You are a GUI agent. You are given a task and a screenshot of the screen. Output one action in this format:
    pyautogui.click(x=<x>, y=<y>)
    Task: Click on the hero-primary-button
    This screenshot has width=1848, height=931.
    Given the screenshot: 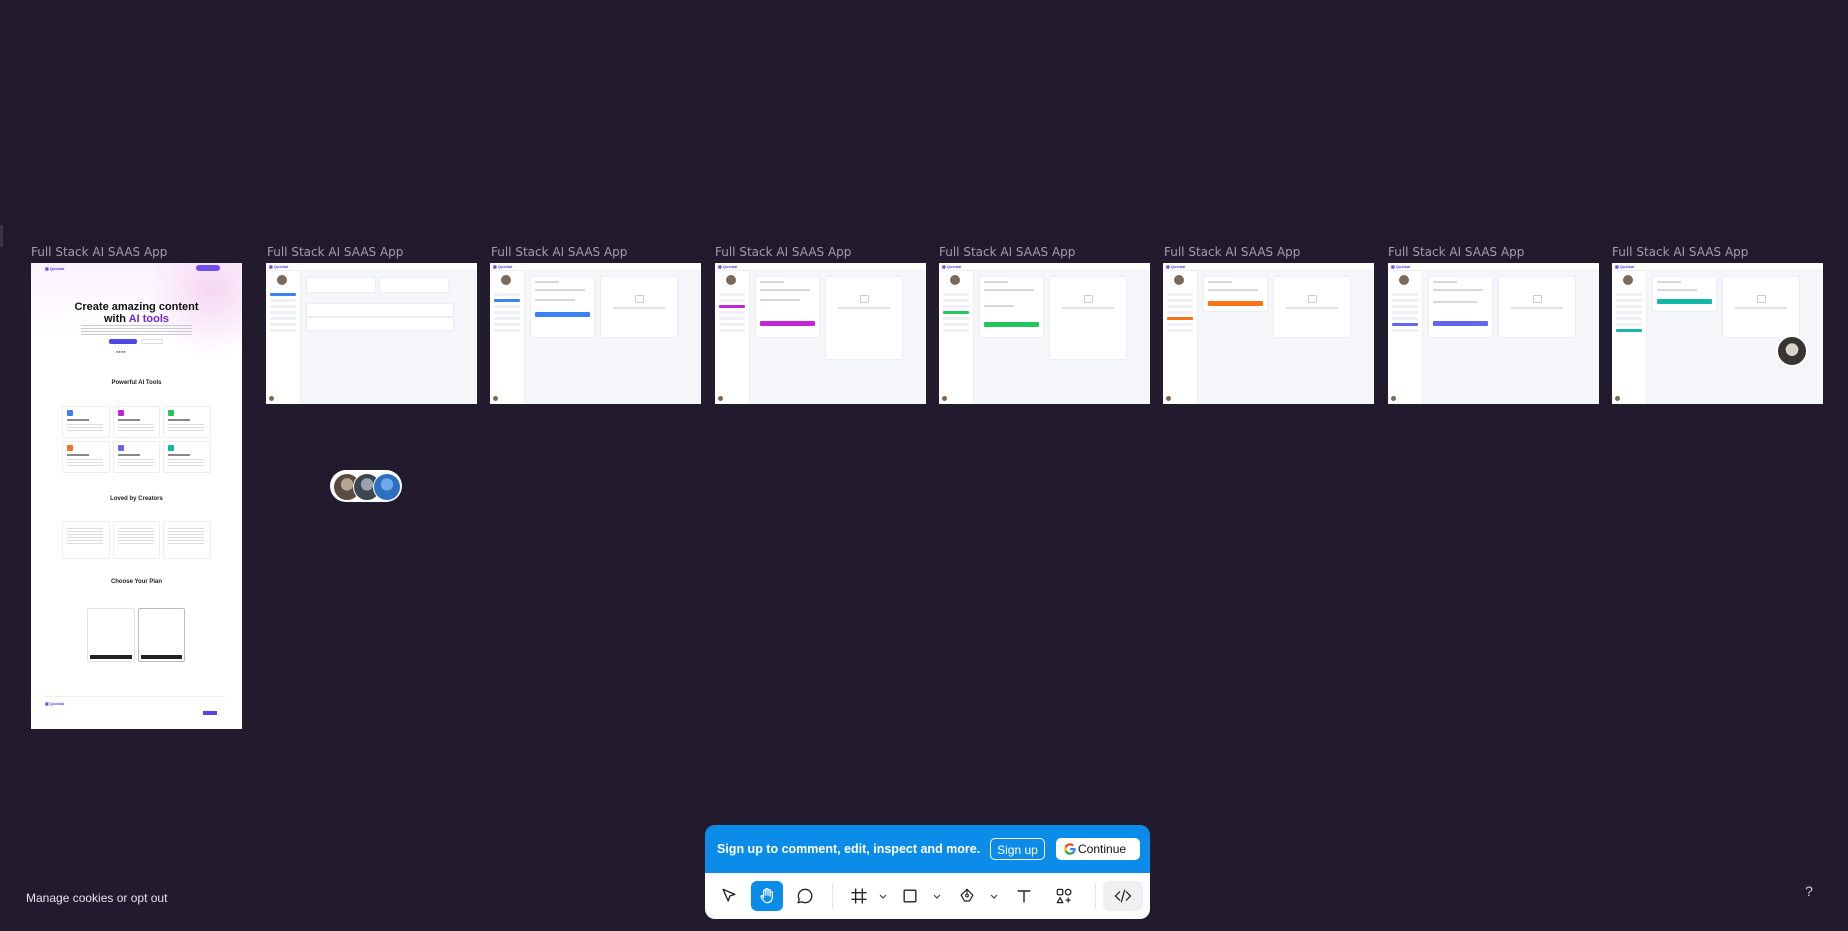 What is the action you would take?
    pyautogui.click(x=123, y=341)
    